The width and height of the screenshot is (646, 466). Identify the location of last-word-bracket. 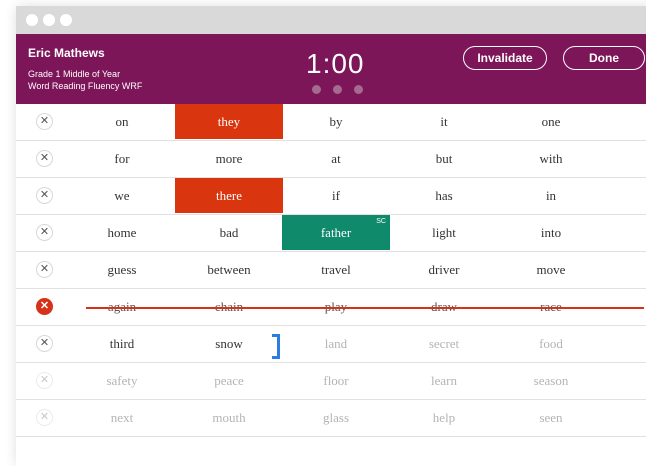
(276, 346).